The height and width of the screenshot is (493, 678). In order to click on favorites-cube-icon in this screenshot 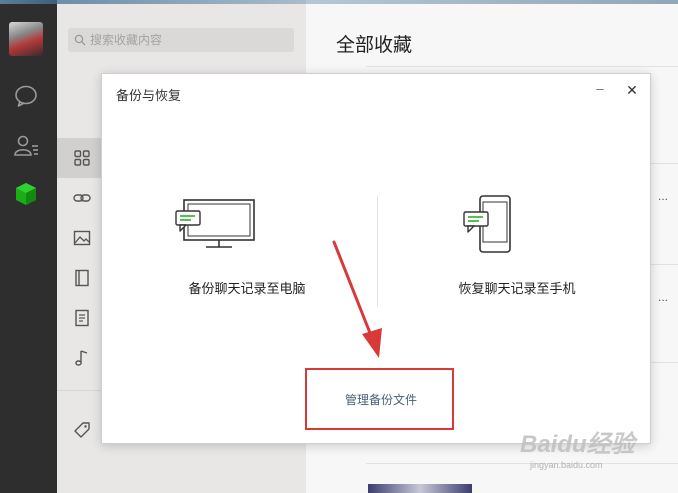, I will do `click(26, 194)`.